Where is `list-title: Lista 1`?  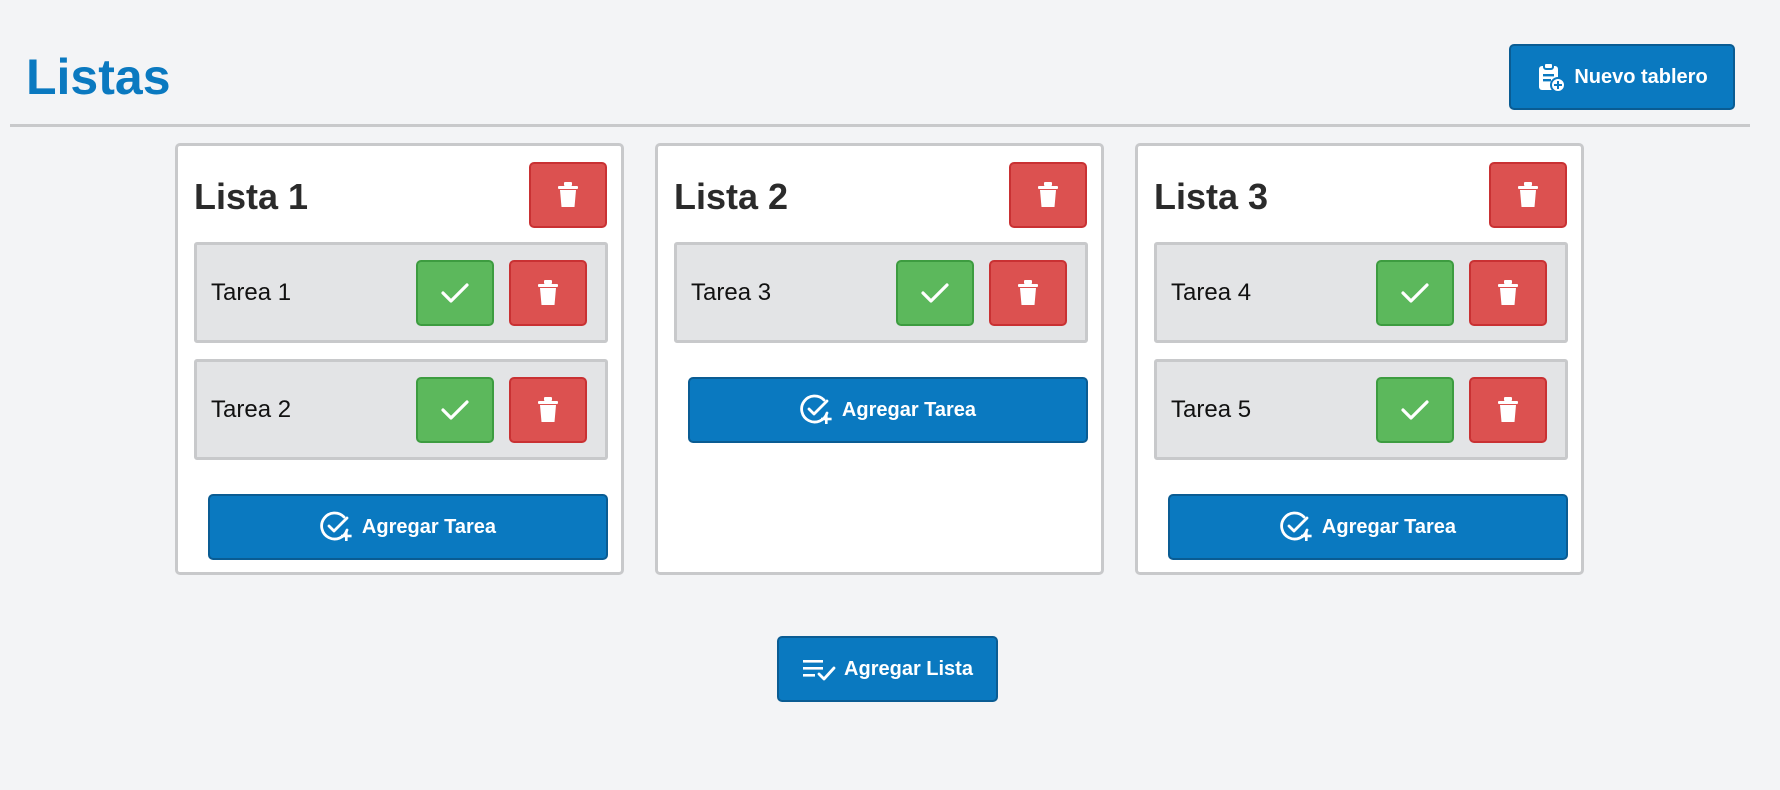 list-title: Lista 1 is located at coordinates (251, 196).